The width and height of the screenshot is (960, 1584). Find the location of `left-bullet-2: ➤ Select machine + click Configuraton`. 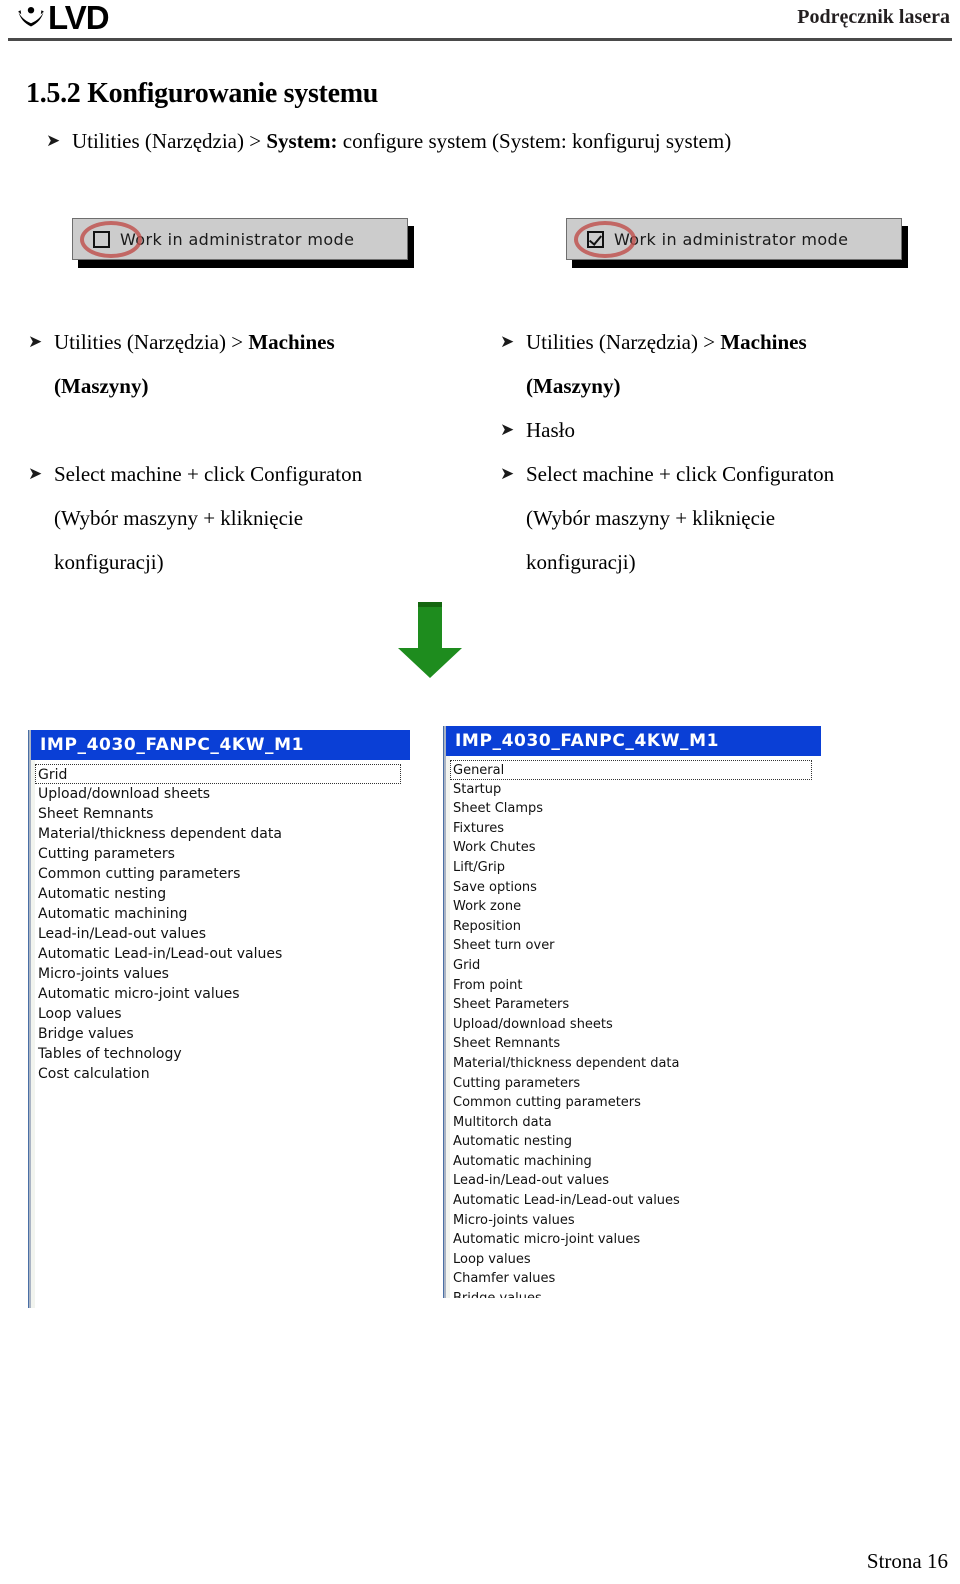

left-bullet-2: ➤ Select machine + click Configuraton is located at coordinates (243, 474).